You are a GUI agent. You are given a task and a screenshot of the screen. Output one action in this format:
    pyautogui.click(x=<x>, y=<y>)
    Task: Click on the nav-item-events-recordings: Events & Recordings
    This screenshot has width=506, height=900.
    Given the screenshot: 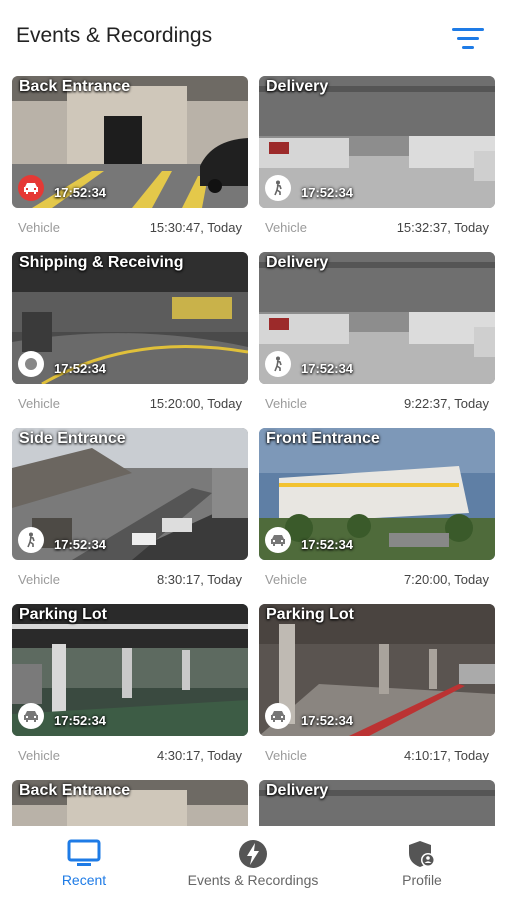 What is the action you would take?
    pyautogui.click(x=253, y=866)
    